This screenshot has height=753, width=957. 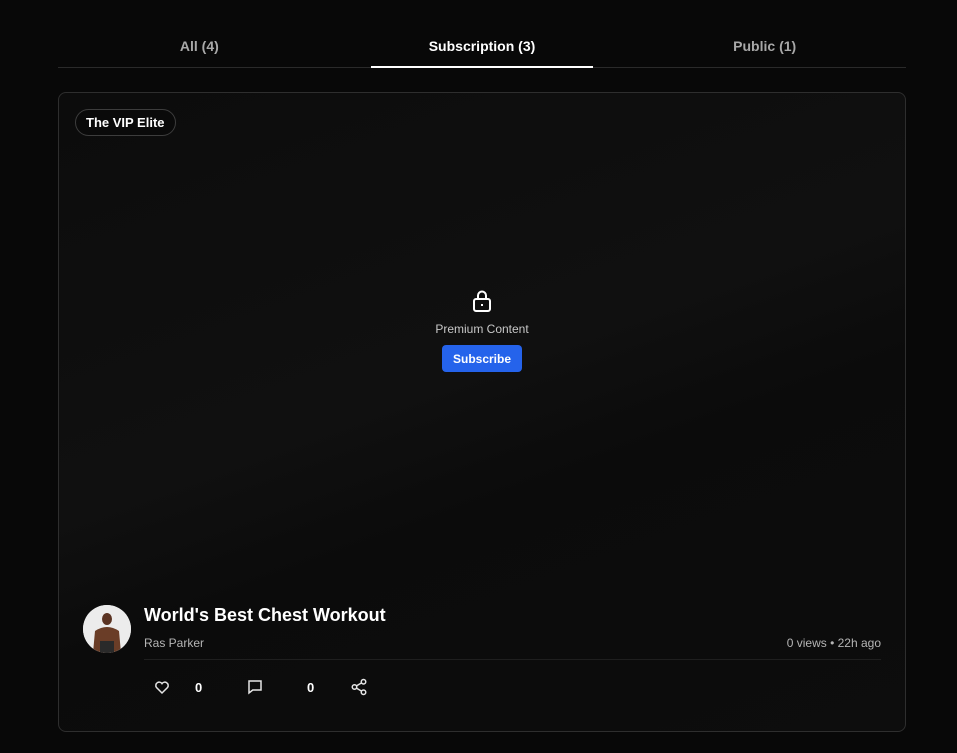 I want to click on tab-subscription: Subscription (3), so click(x=482, y=45).